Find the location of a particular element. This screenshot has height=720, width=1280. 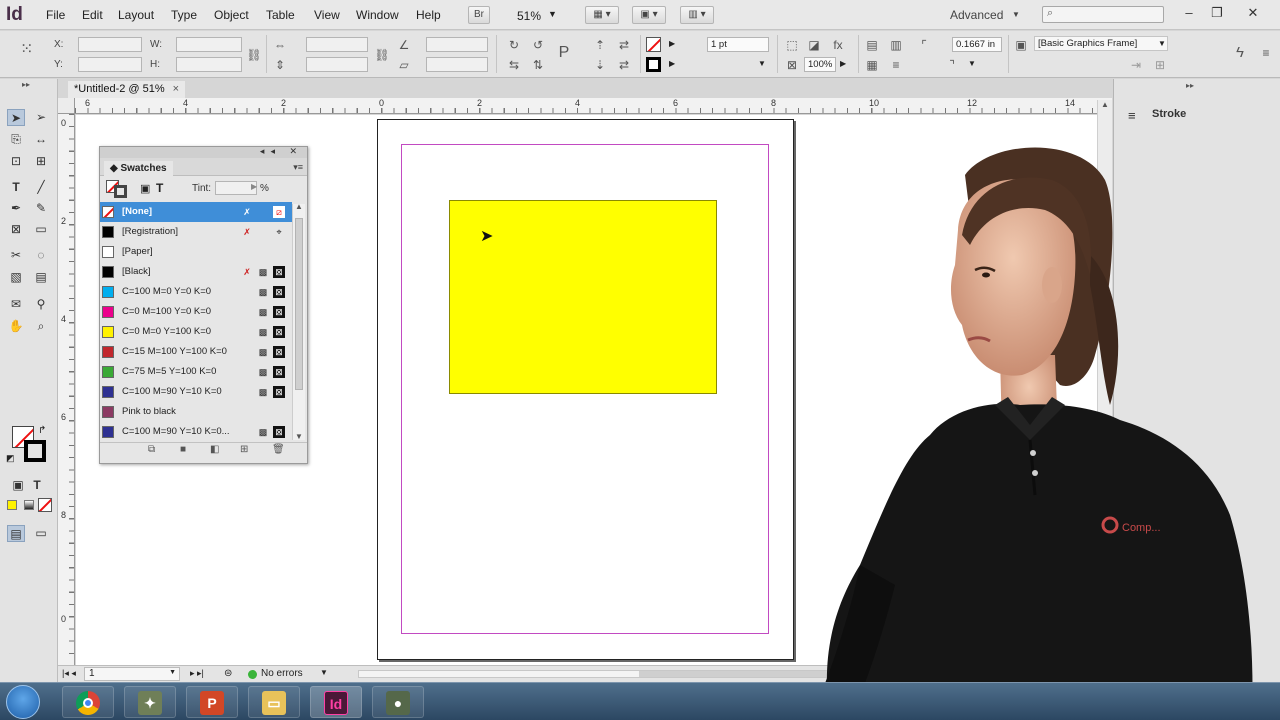

bridge-button: Br is located at coordinates (479, 15).